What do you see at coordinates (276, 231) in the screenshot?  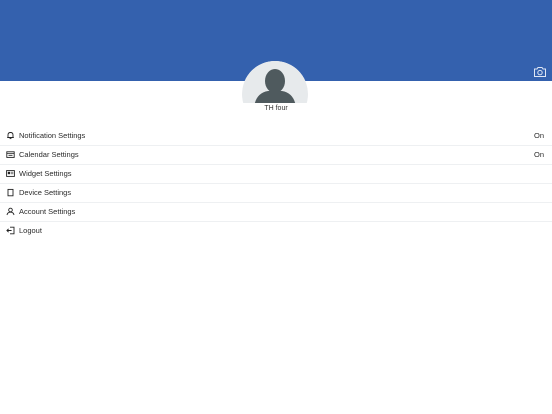 I see `menu-item-logout: Logout` at bounding box center [276, 231].